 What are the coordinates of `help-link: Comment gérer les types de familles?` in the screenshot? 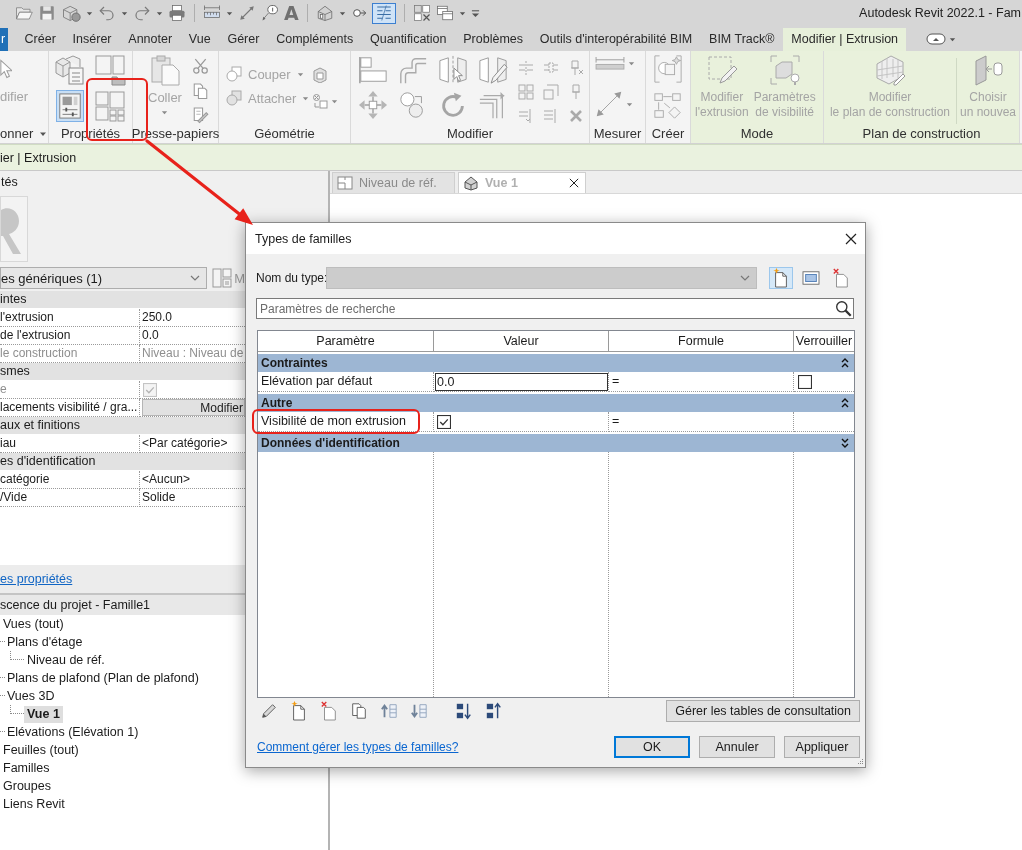 It's located at (357, 747).